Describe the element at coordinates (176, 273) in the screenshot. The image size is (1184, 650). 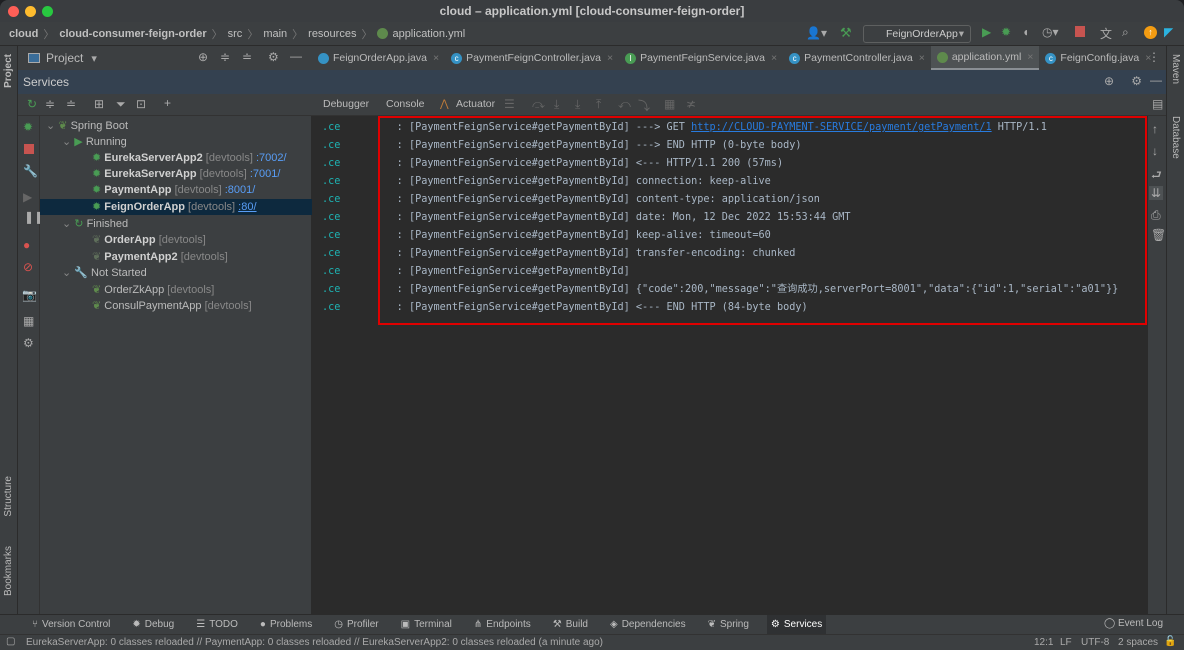
I see `tree-node-not-started: ⌄ 🔧 Not Started` at that location.